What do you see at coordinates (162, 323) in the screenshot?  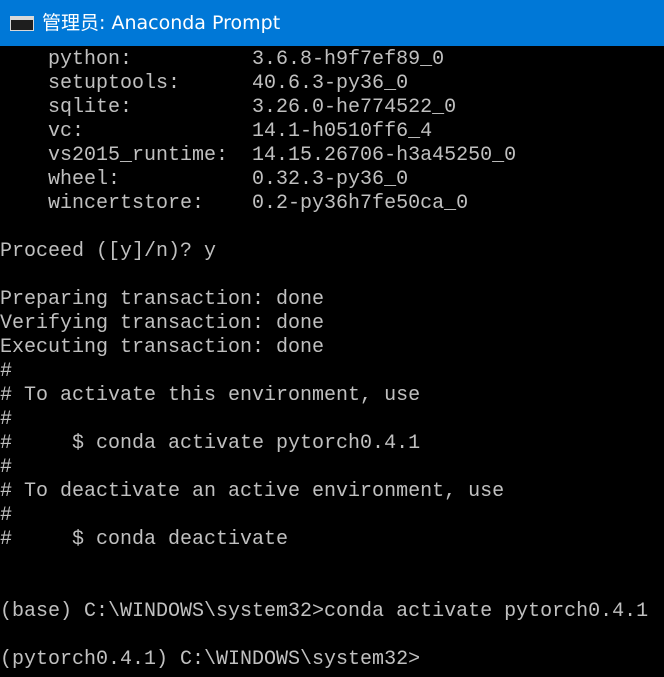 I see `console-line: Verifying transaction: done` at bounding box center [162, 323].